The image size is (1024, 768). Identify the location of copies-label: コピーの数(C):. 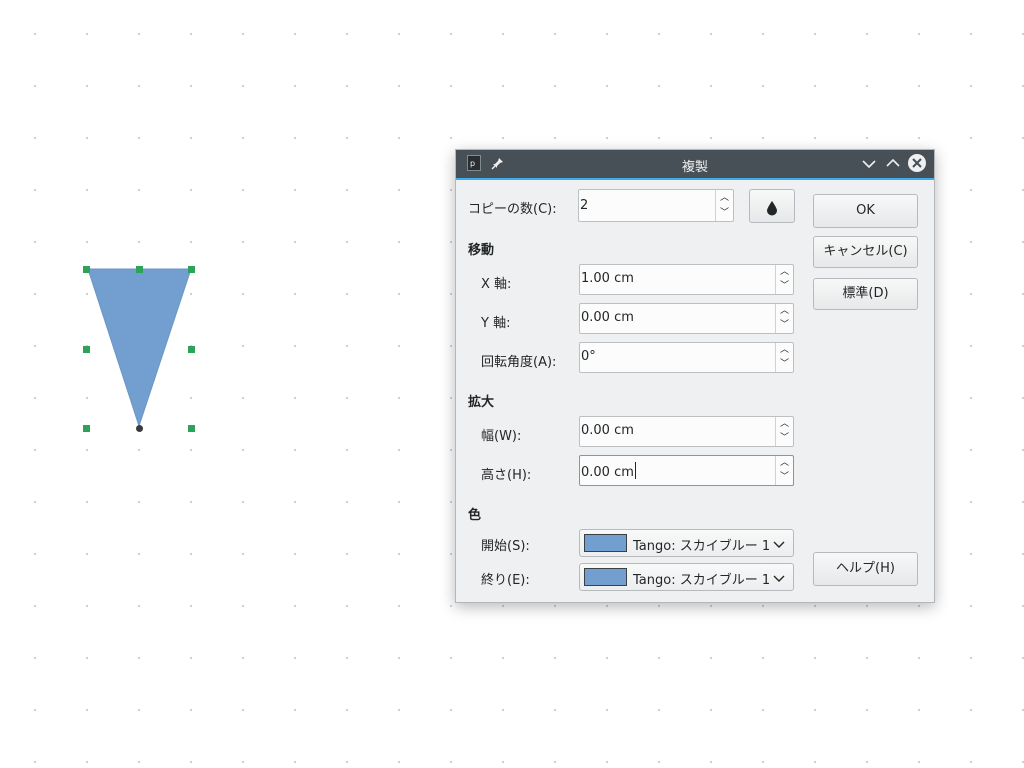
(512, 209).